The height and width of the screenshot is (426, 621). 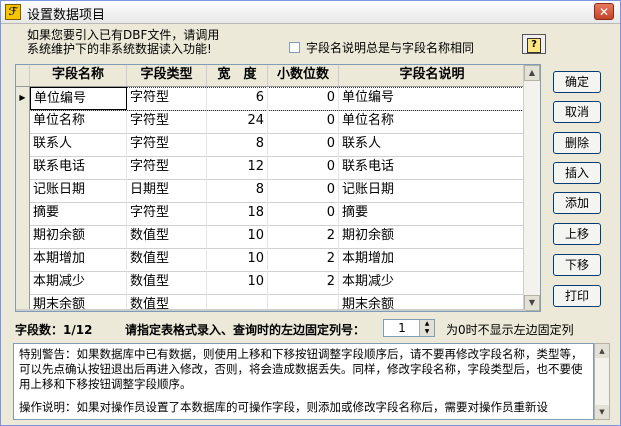 I want to click on cell-width: 24, so click(x=237, y=121).